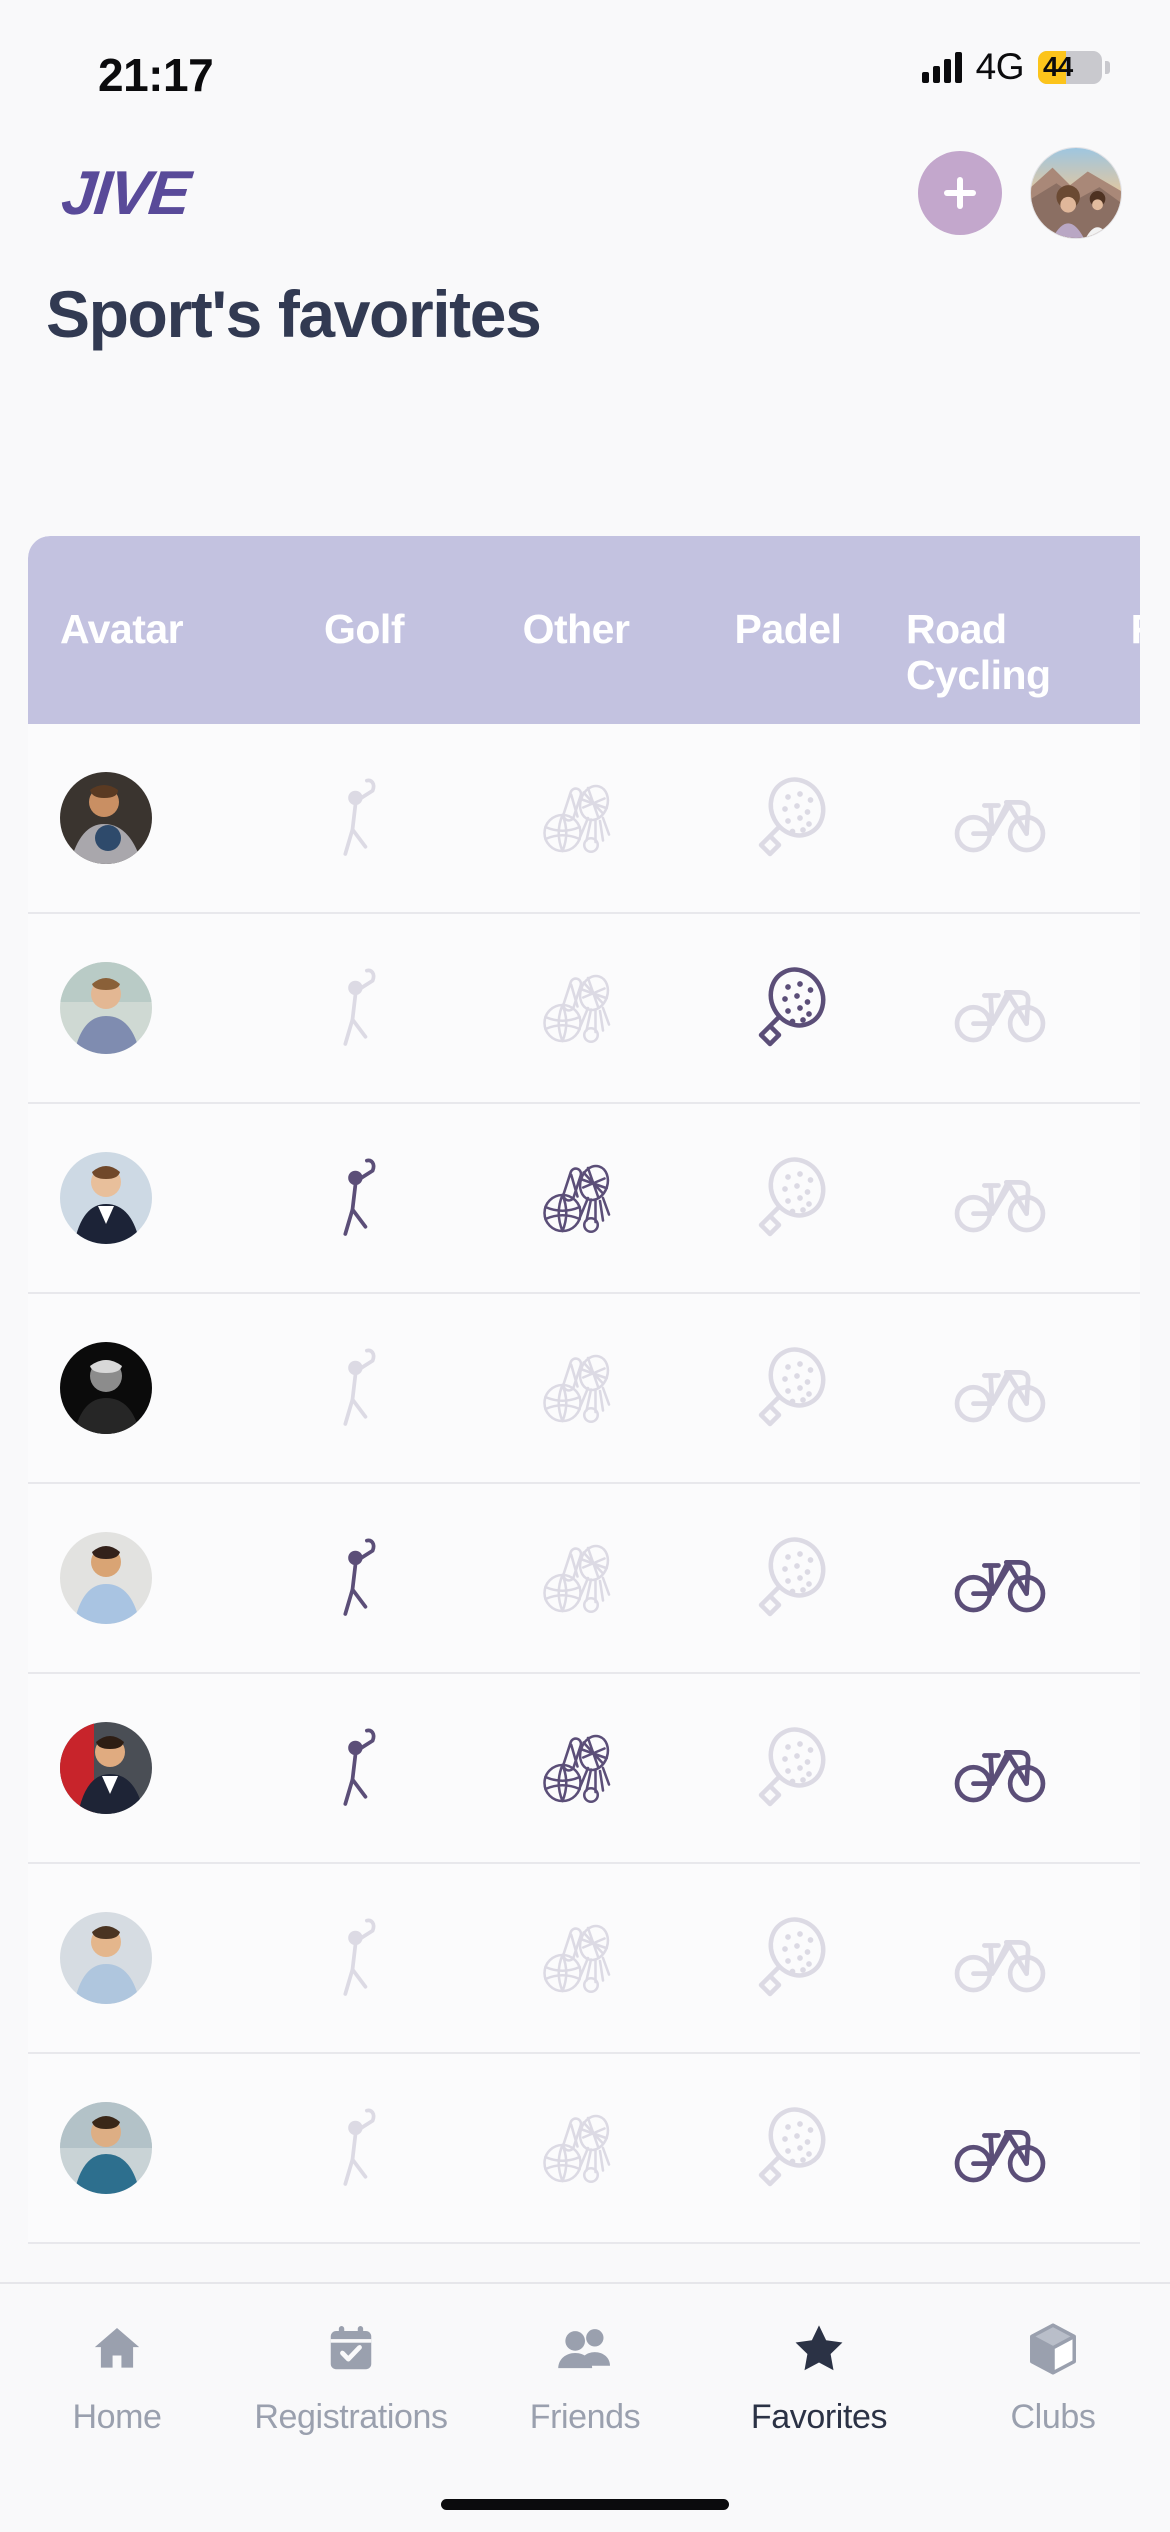 Image resolution: width=1170 pixels, height=2532 pixels. What do you see at coordinates (106, 1198) in the screenshot?
I see `avatar-man-navy-suit` at bounding box center [106, 1198].